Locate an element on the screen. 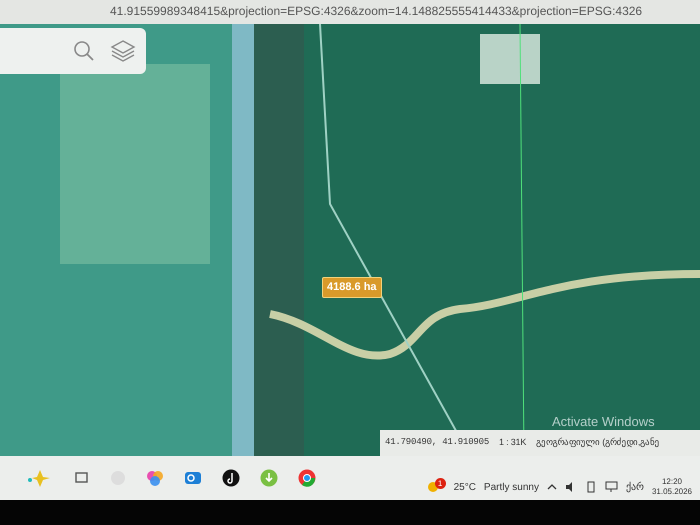 The image size is (700, 525). chevron-up-icon is located at coordinates (551, 487).